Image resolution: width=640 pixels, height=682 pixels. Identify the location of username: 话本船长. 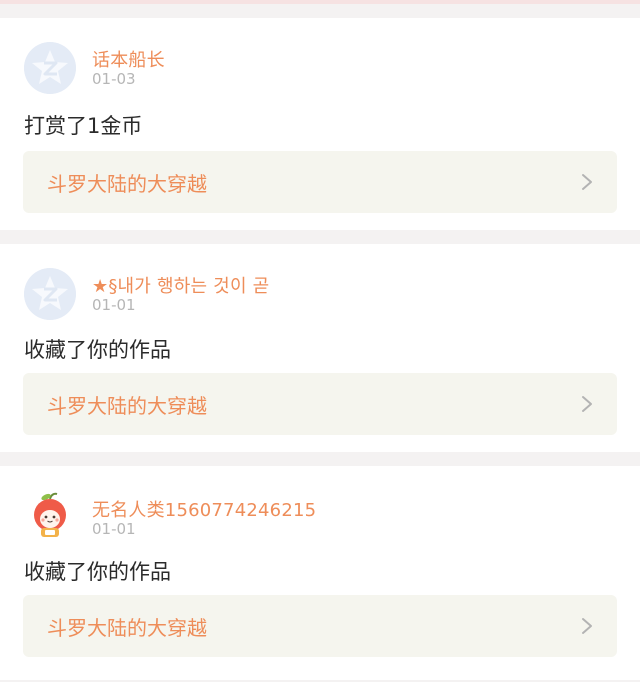
(128, 59).